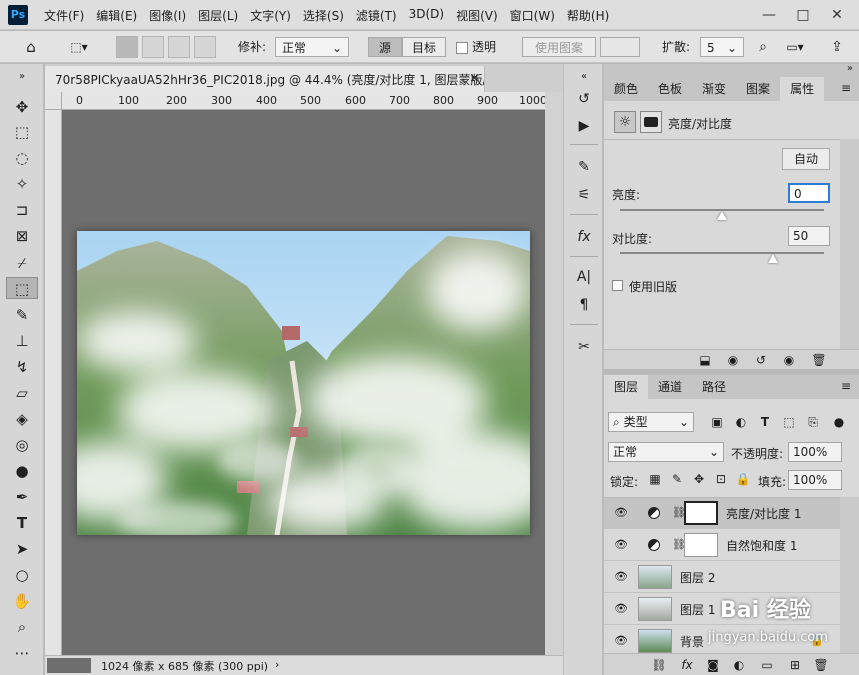 This screenshot has width=859, height=675. I want to click on contrast-input: 50, so click(809, 236).